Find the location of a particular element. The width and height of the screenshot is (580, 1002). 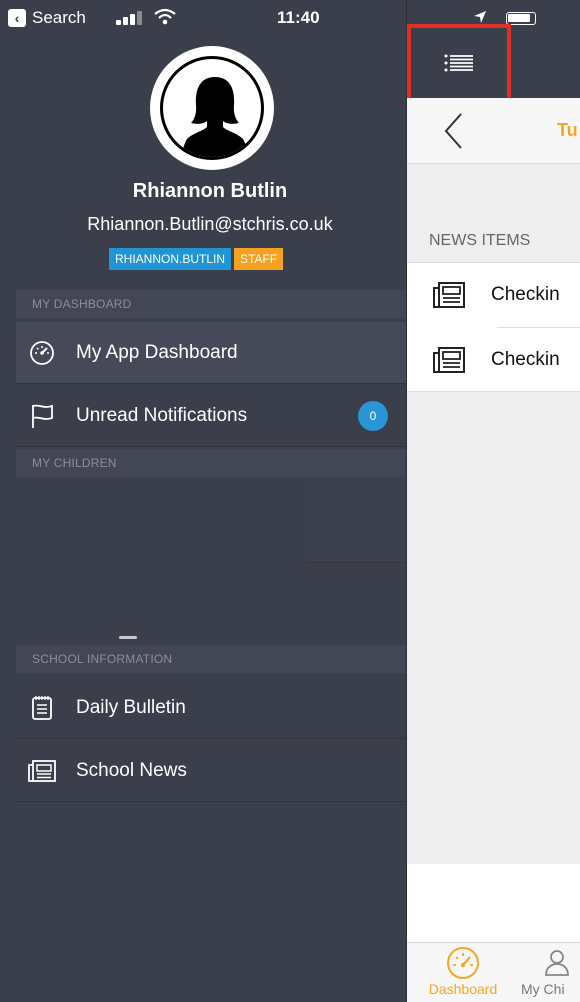

drawer-item-daily-bulletin: Daily Bulletin is located at coordinates (211, 708).